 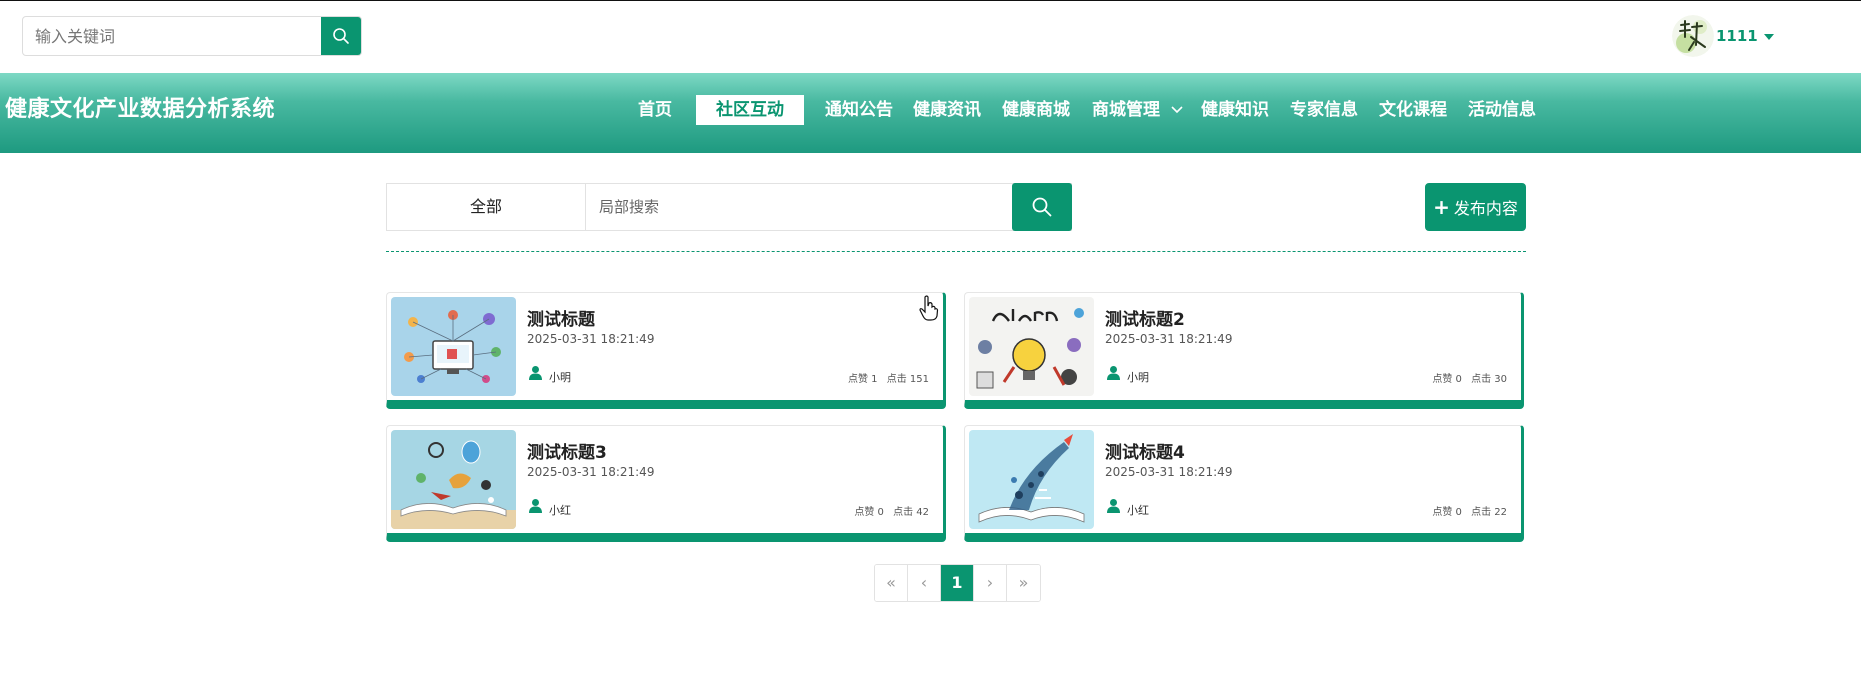 What do you see at coordinates (140, 109) in the screenshot?
I see `site-title: 健康文化产业数据分析系统` at bounding box center [140, 109].